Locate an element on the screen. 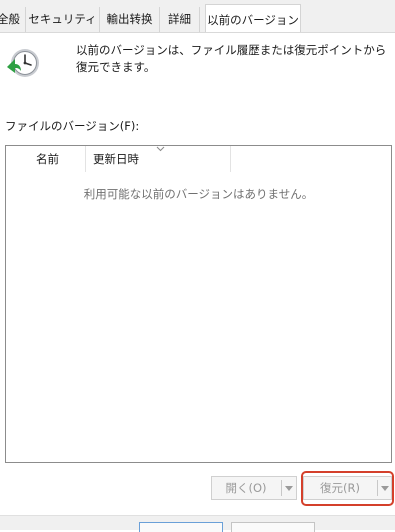 The height and width of the screenshot is (532, 395). open-button-label: 開く(O) is located at coordinates (246, 488).